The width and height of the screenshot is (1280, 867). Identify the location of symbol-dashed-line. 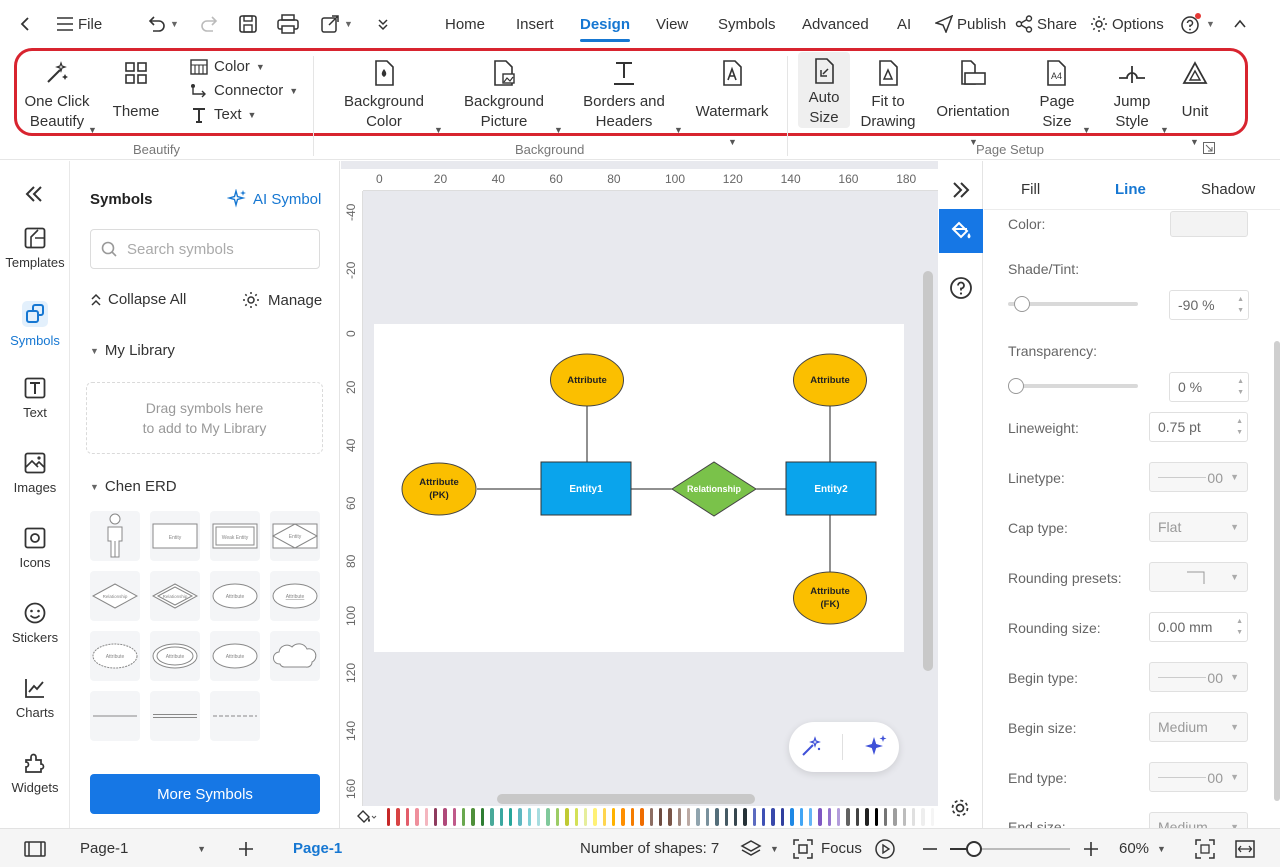
(235, 716).